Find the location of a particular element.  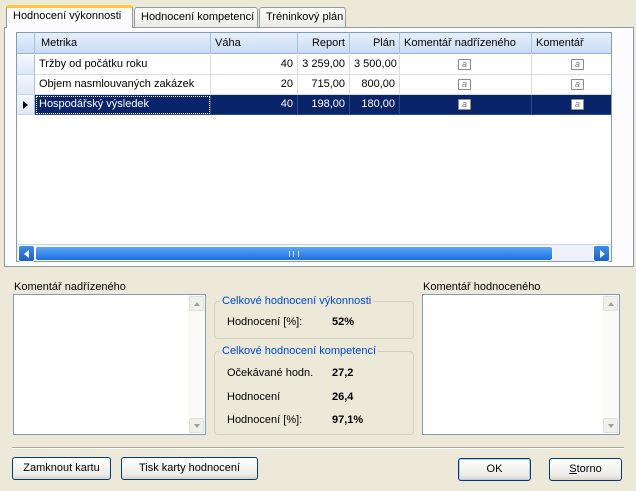

competence-rating-value: 26,4 is located at coordinates (343, 397).